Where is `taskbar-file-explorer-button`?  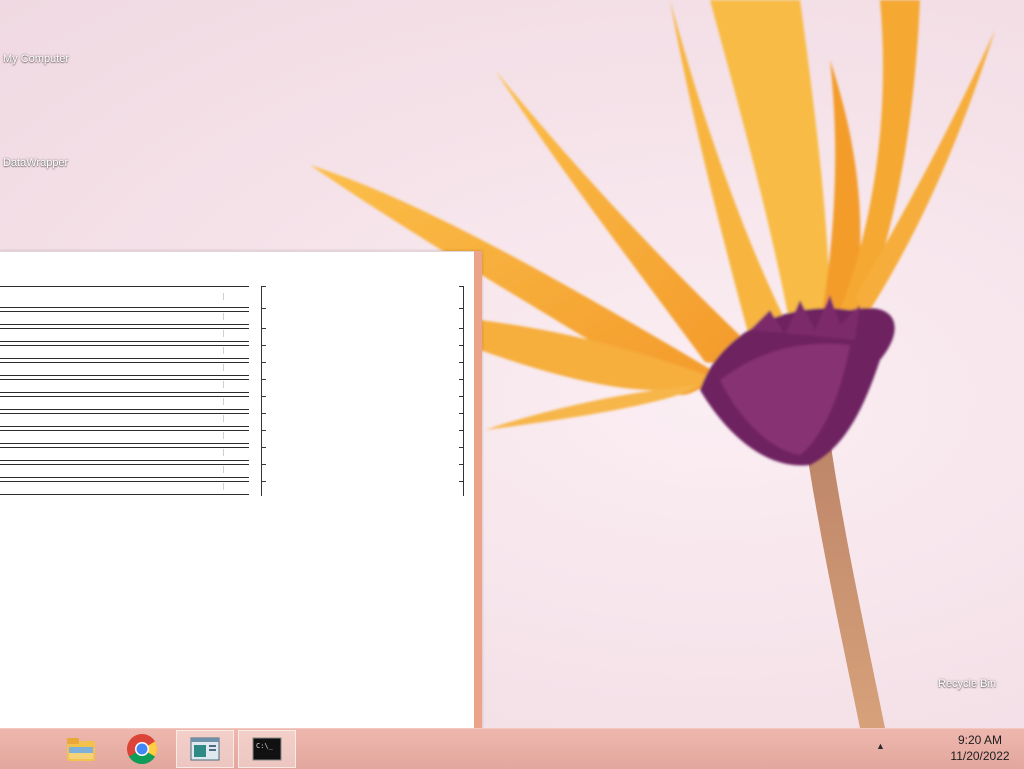 taskbar-file-explorer-button is located at coordinates (81, 749).